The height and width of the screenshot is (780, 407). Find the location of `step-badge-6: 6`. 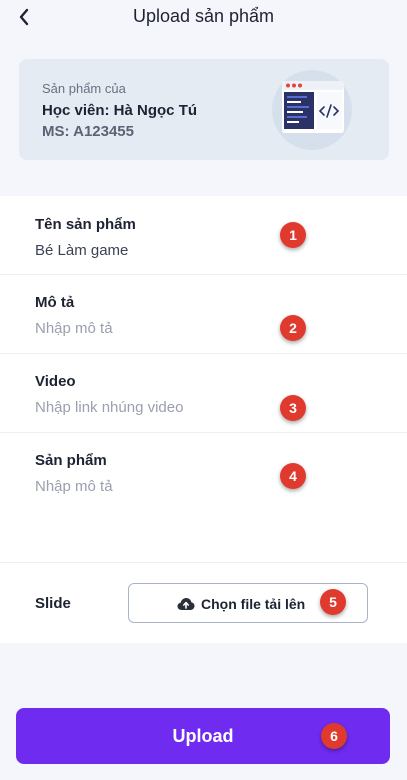

step-badge-6: 6 is located at coordinates (334, 736).